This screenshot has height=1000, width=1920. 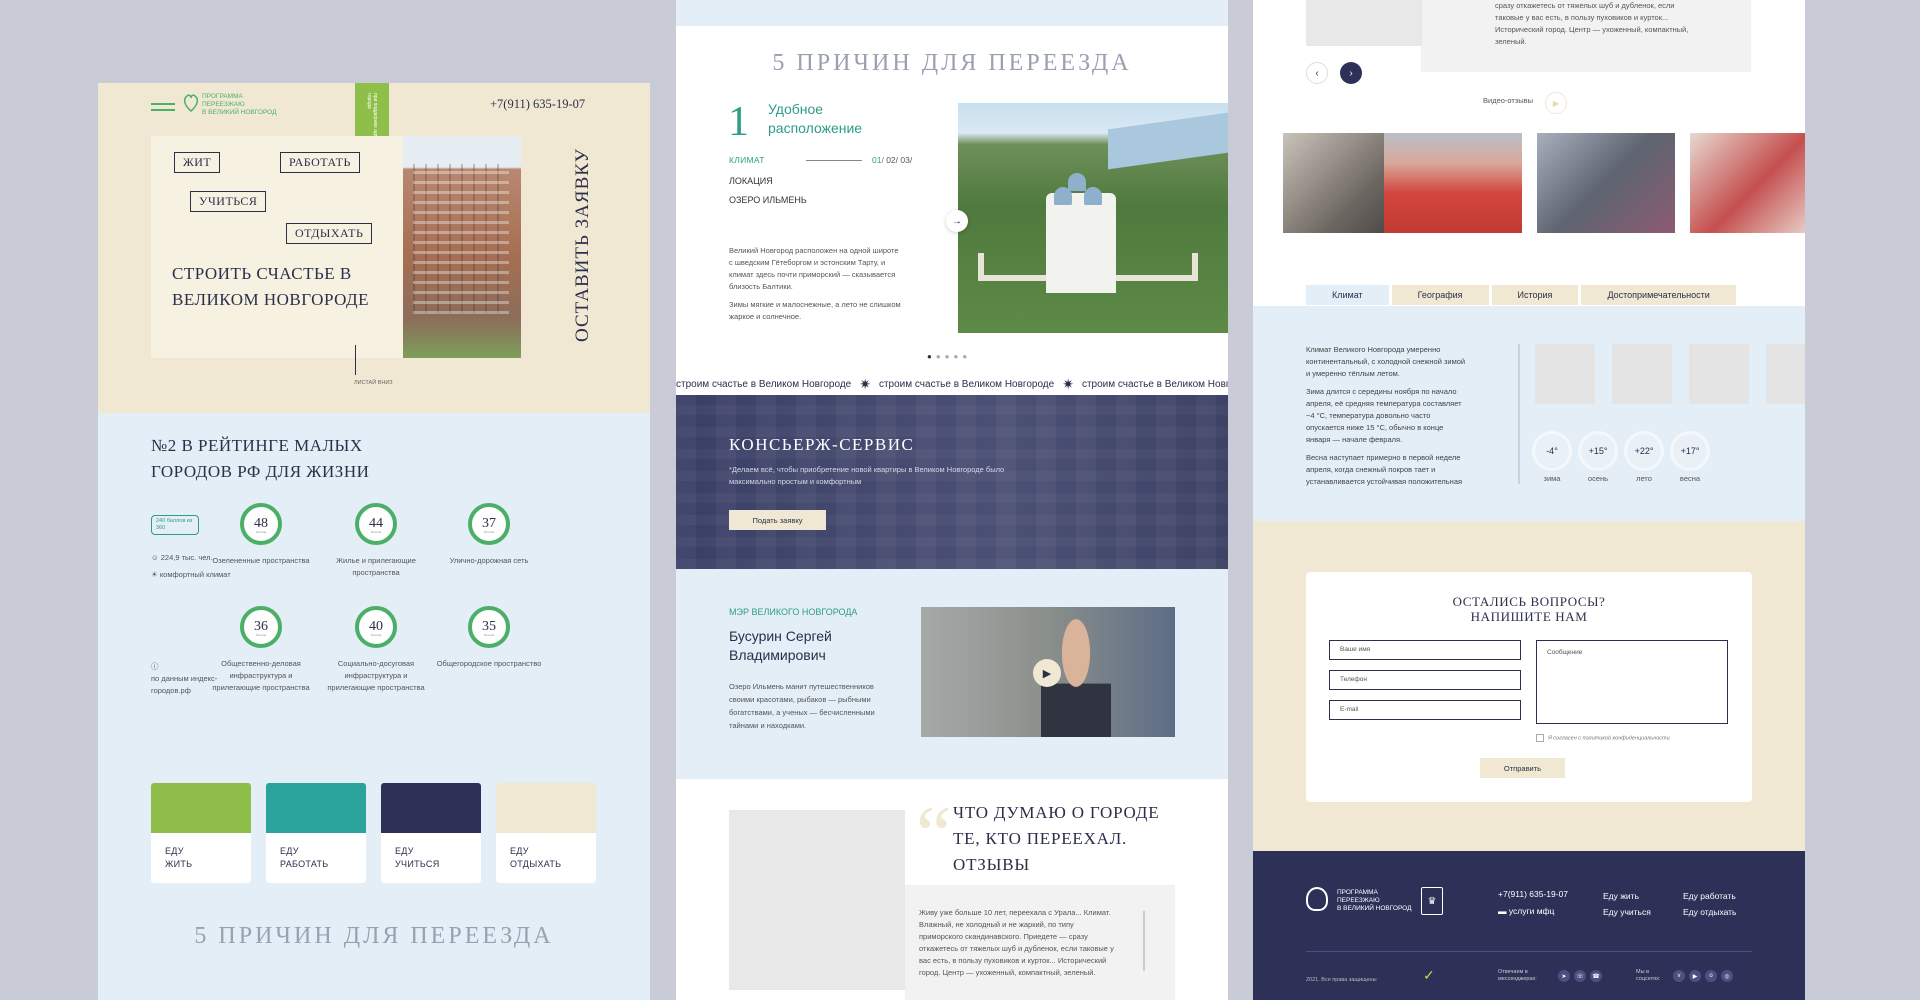 What do you see at coordinates (304, 857) in the screenshot?
I see `card-label: ЕДУ РАБОТАТЬ` at bounding box center [304, 857].